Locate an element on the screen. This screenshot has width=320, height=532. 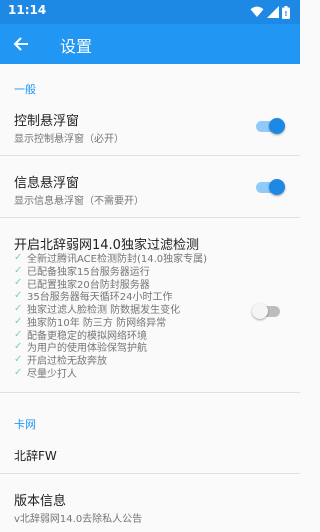
app-bar: 设置 is located at coordinates (150, 44).